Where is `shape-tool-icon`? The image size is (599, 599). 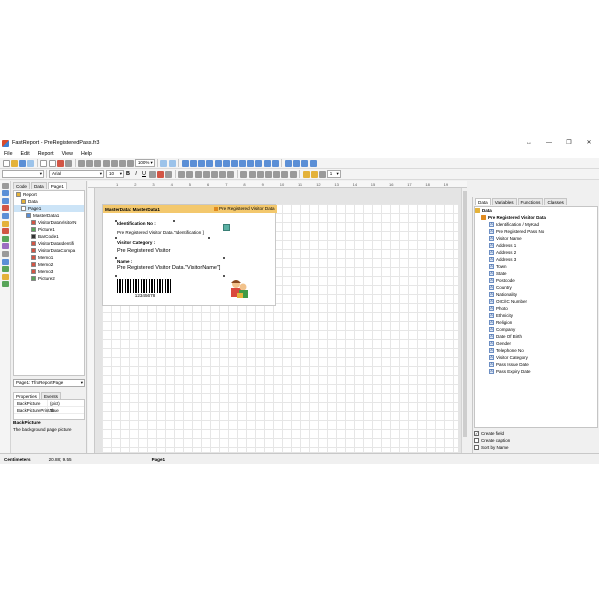
shape-tool-icon is located at coordinates (5, 261).